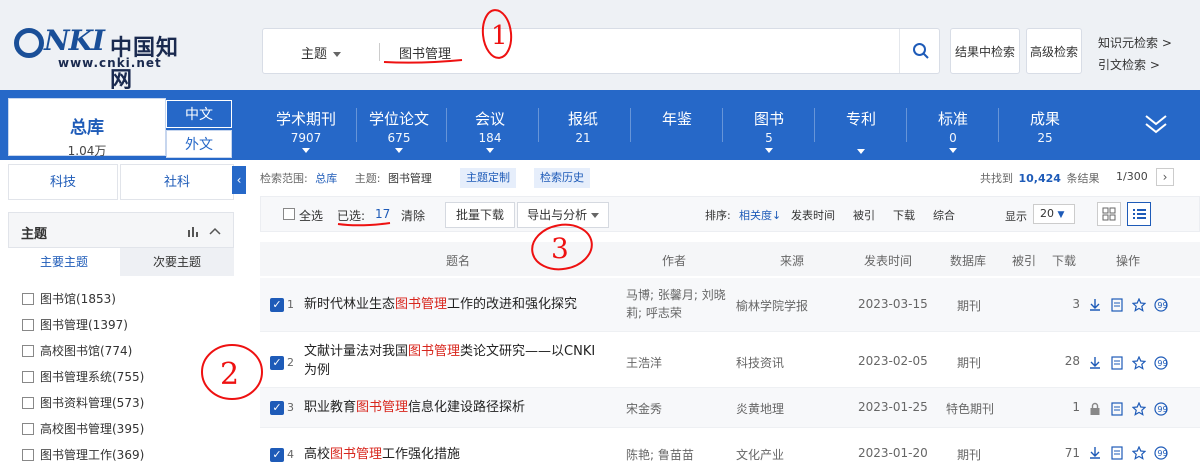 This screenshot has height=472, width=1200. I want to click on collapse-panel-button: ‹, so click(239, 180).